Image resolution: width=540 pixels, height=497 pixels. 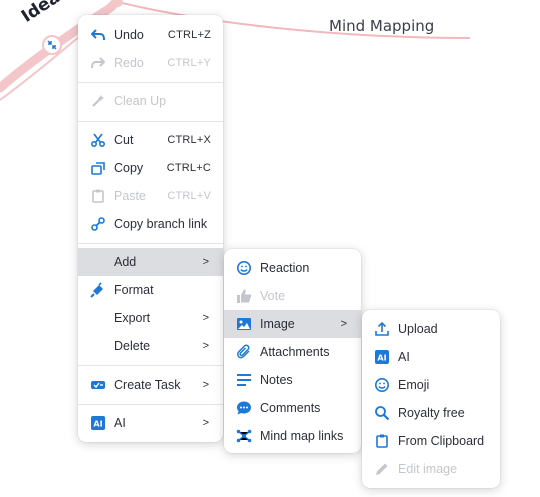 What do you see at coordinates (150, 35) in the screenshot?
I see `menu-item-undo: Undo CTRL+Z` at bounding box center [150, 35].